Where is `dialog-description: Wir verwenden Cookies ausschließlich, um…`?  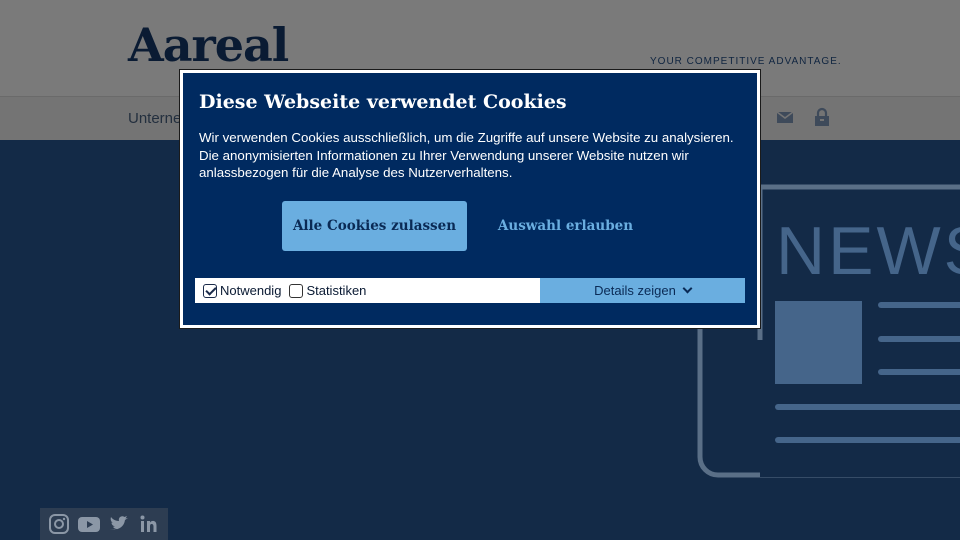
dialog-description: Wir verwenden Cookies ausschließlich, um… is located at coordinates (466, 155).